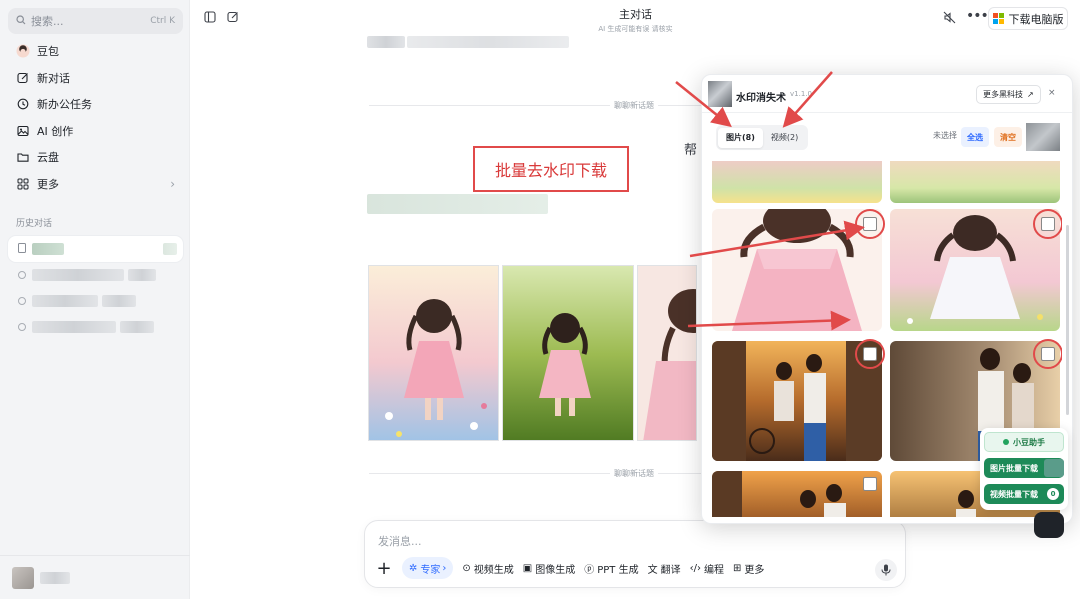 This screenshot has width=1080, height=599. What do you see at coordinates (457, 204) in the screenshot?
I see `redacted-reply` at bounding box center [457, 204].